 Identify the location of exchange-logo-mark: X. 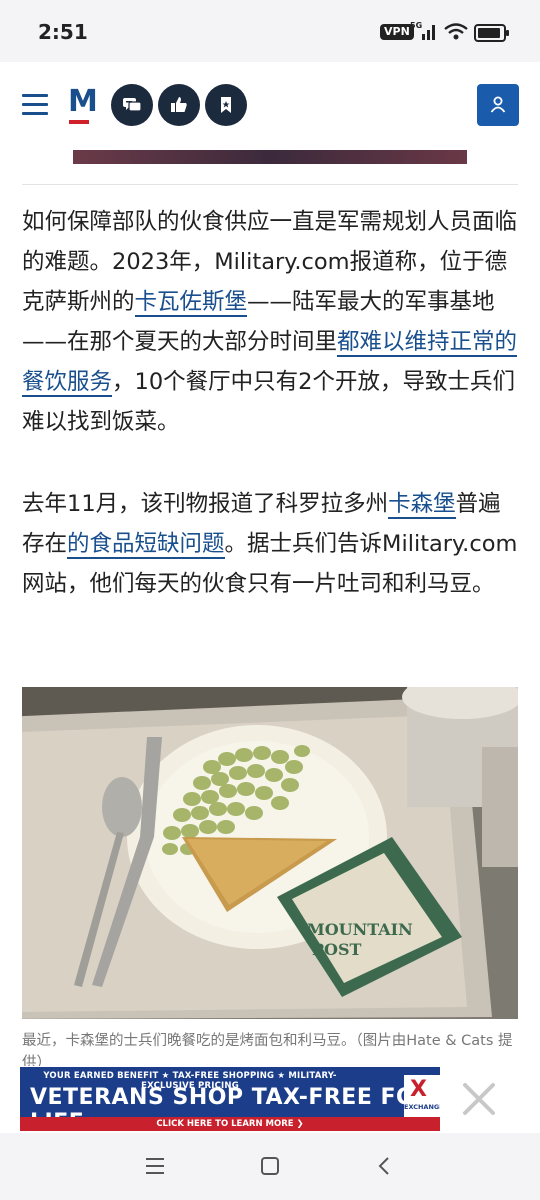
(418, 1089).